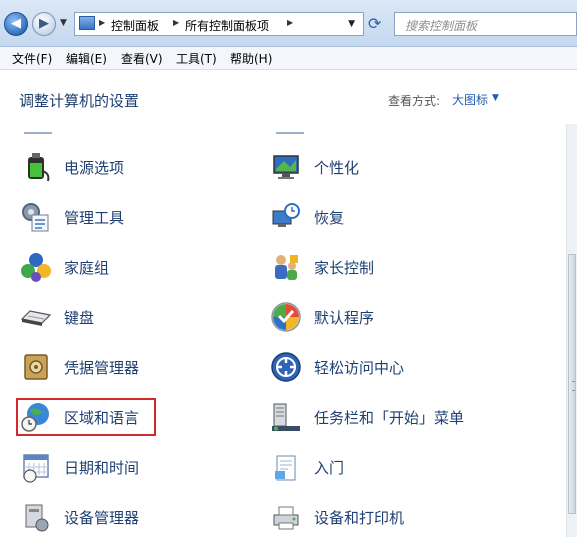  I want to click on item-label: 恢复, so click(329, 218).